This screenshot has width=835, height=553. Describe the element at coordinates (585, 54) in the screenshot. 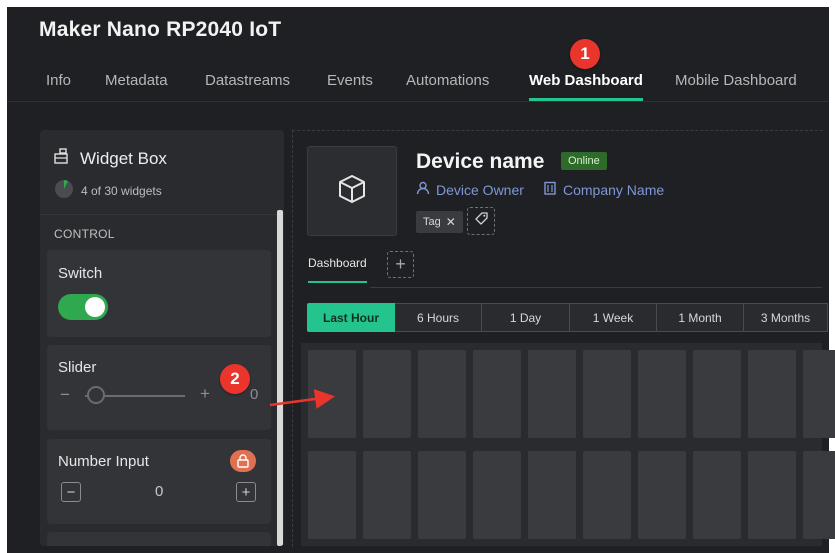

I see `annotation-badge-1: 1` at that location.